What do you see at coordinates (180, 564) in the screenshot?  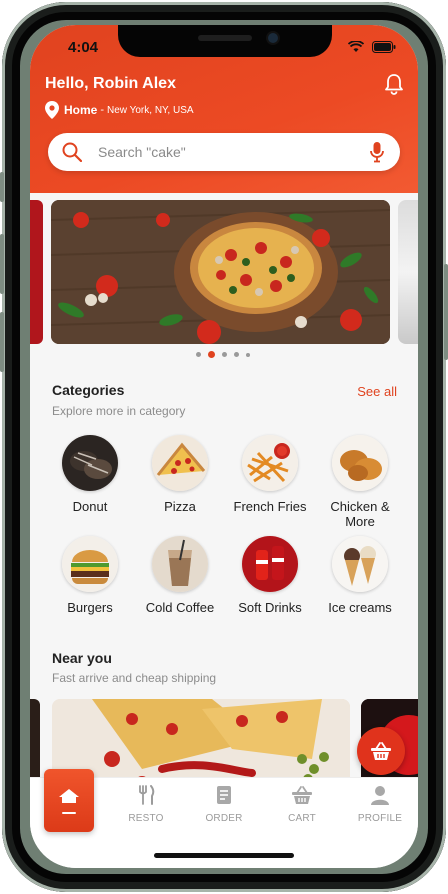 I see `cold-coffee-icon` at bounding box center [180, 564].